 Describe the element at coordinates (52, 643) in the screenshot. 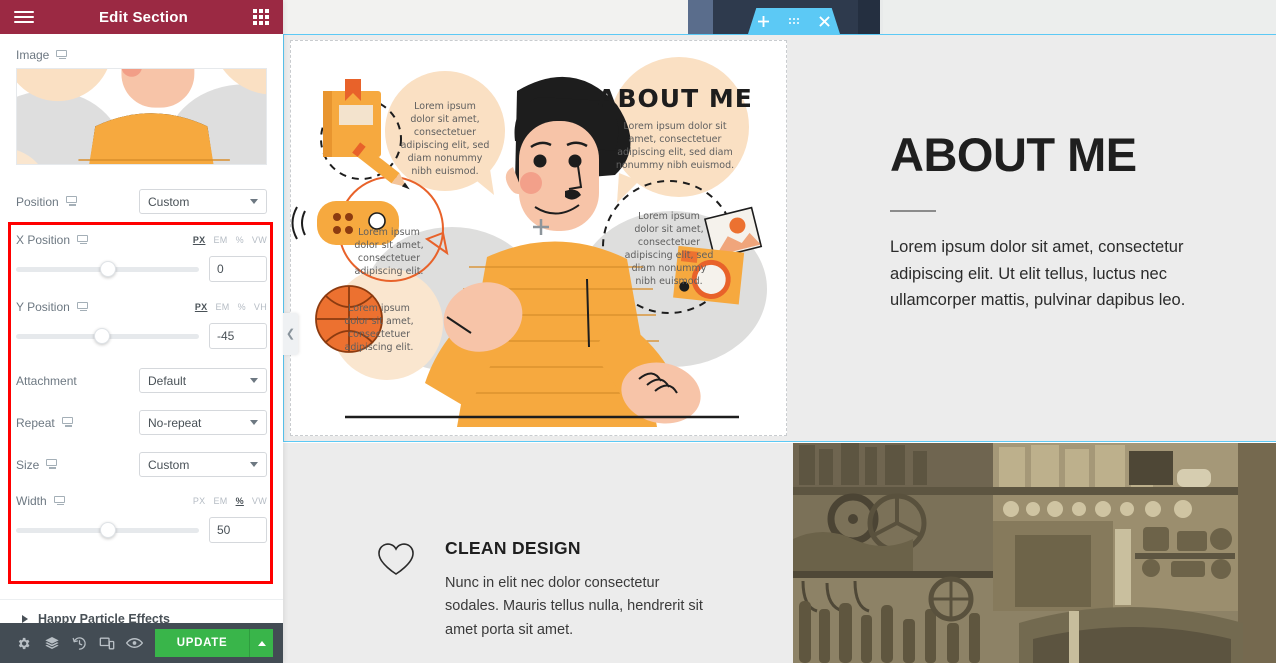

I see `navigator-layers-icon` at that location.